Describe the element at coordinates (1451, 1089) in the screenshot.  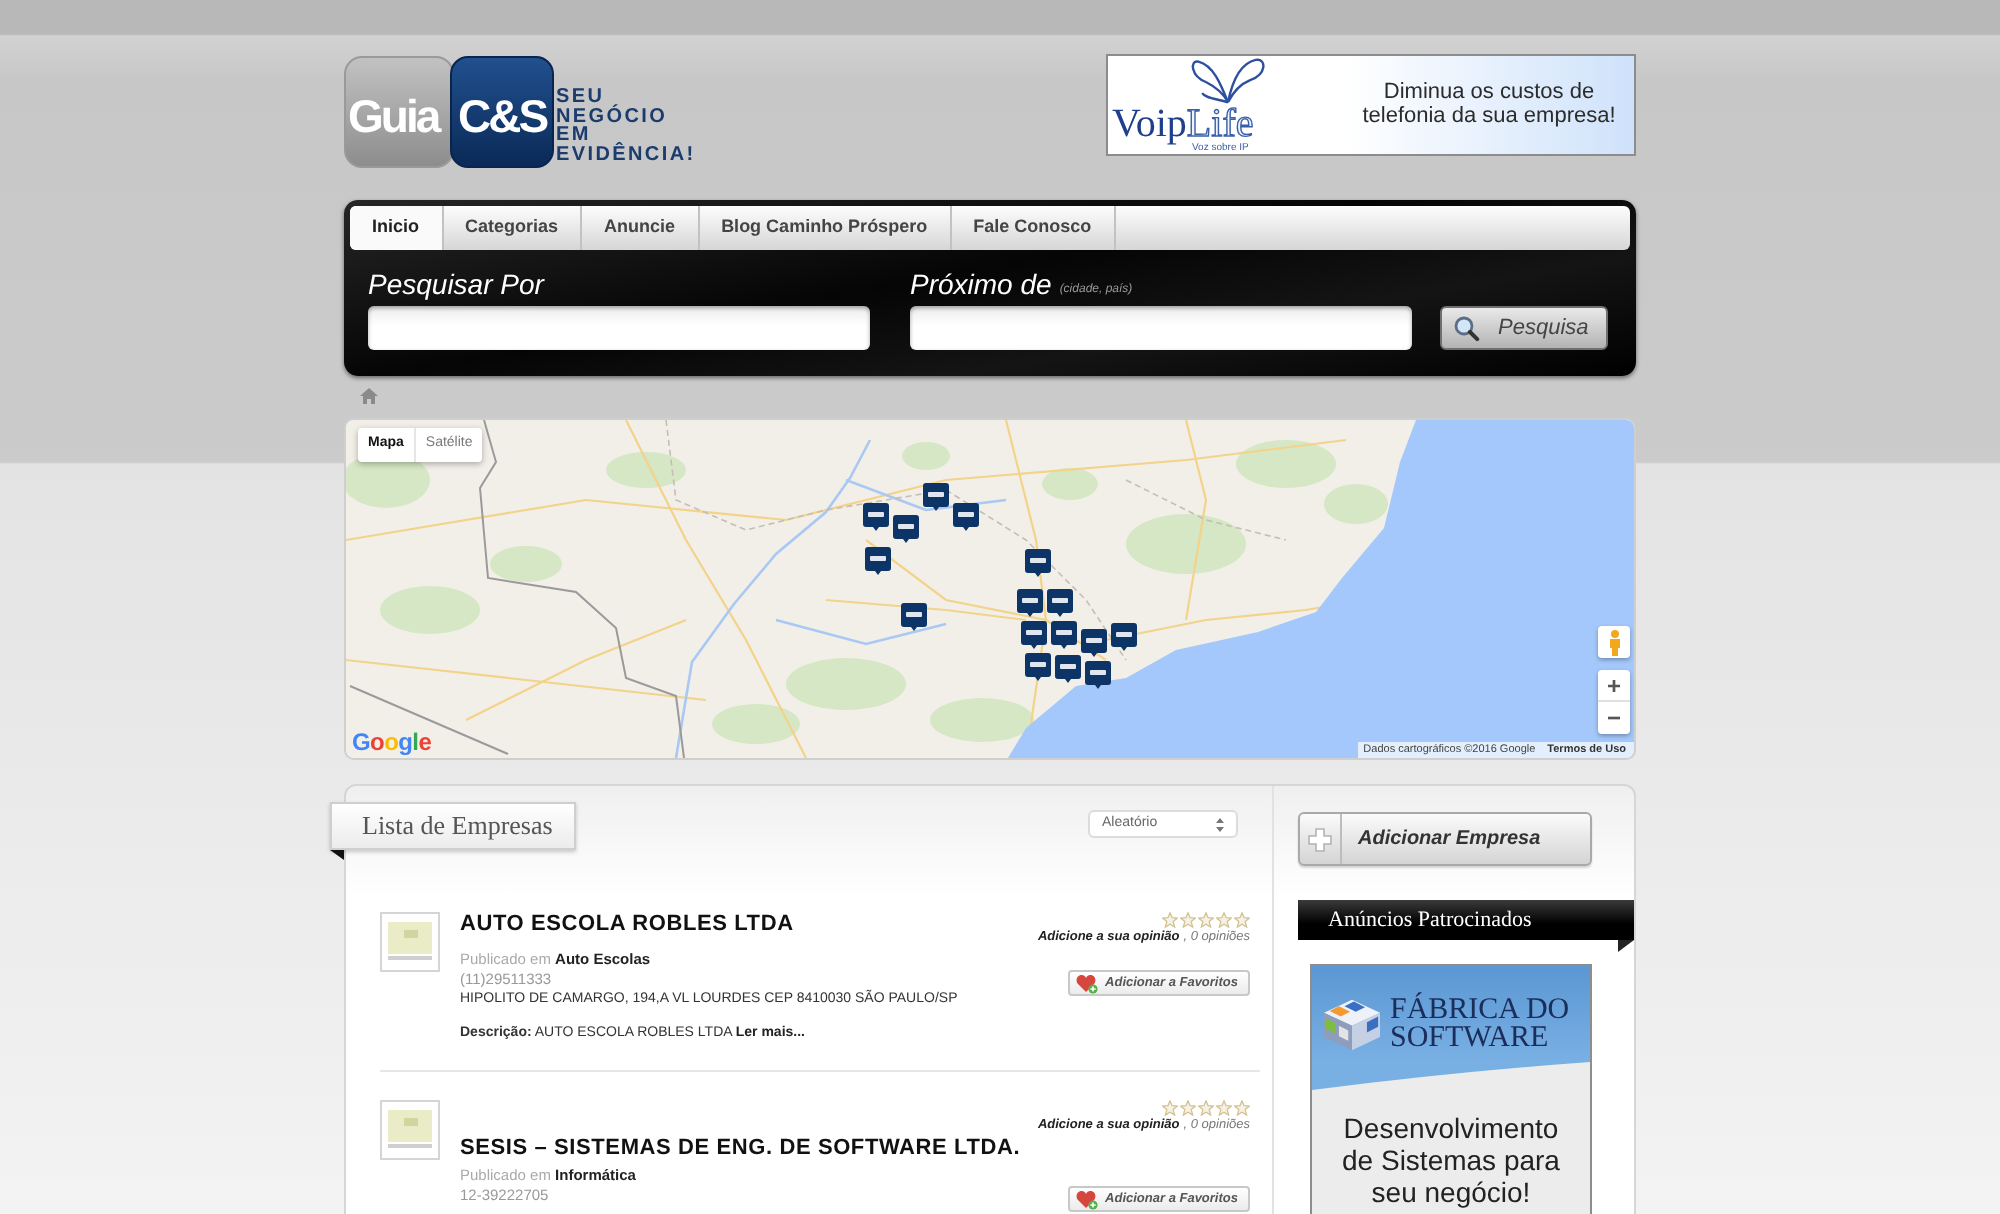
I see `ad-image: FÁBRICA DO SOFTWARE Desenvolvimento de Sistemas para seu negócio!` at that location.